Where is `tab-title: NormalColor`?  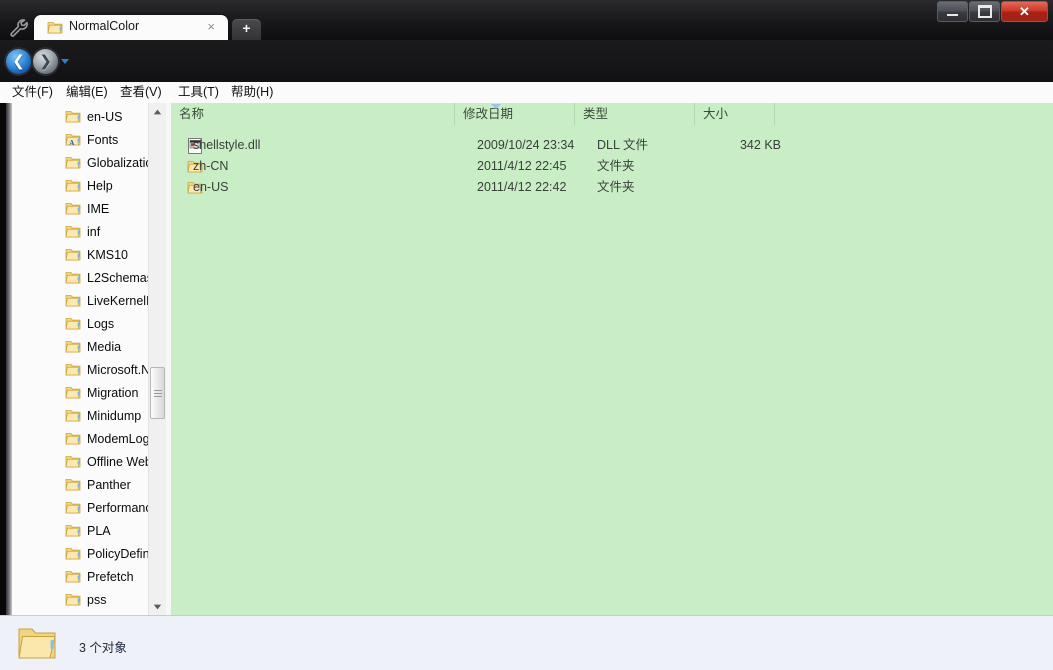 tab-title: NormalColor is located at coordinates (104, 26).